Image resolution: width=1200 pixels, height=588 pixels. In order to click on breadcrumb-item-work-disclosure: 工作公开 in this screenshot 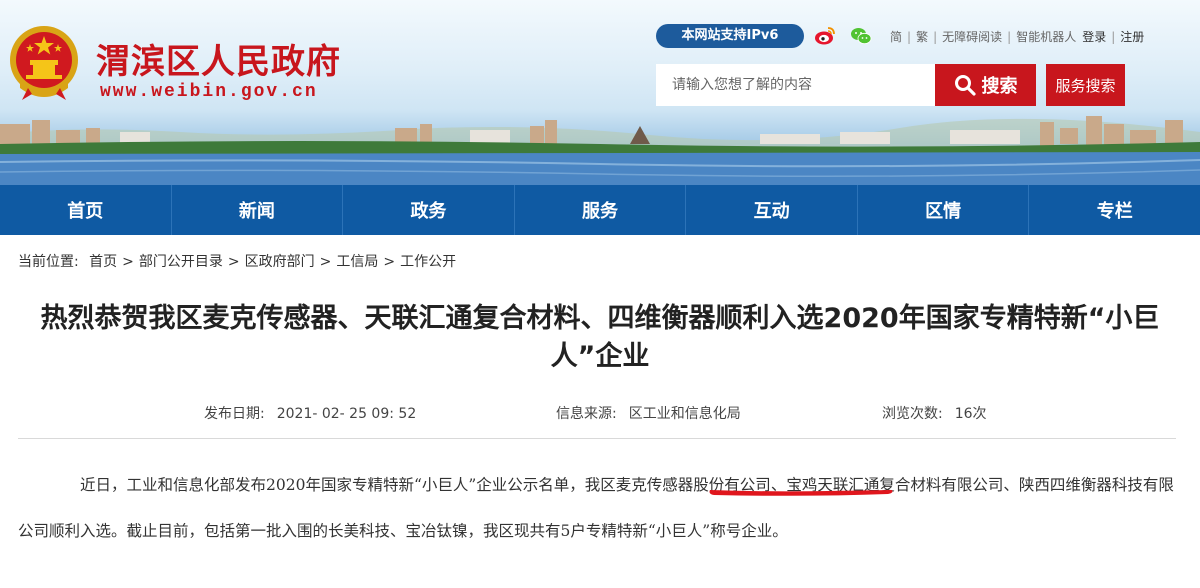, I will do `click(428, 261)`.